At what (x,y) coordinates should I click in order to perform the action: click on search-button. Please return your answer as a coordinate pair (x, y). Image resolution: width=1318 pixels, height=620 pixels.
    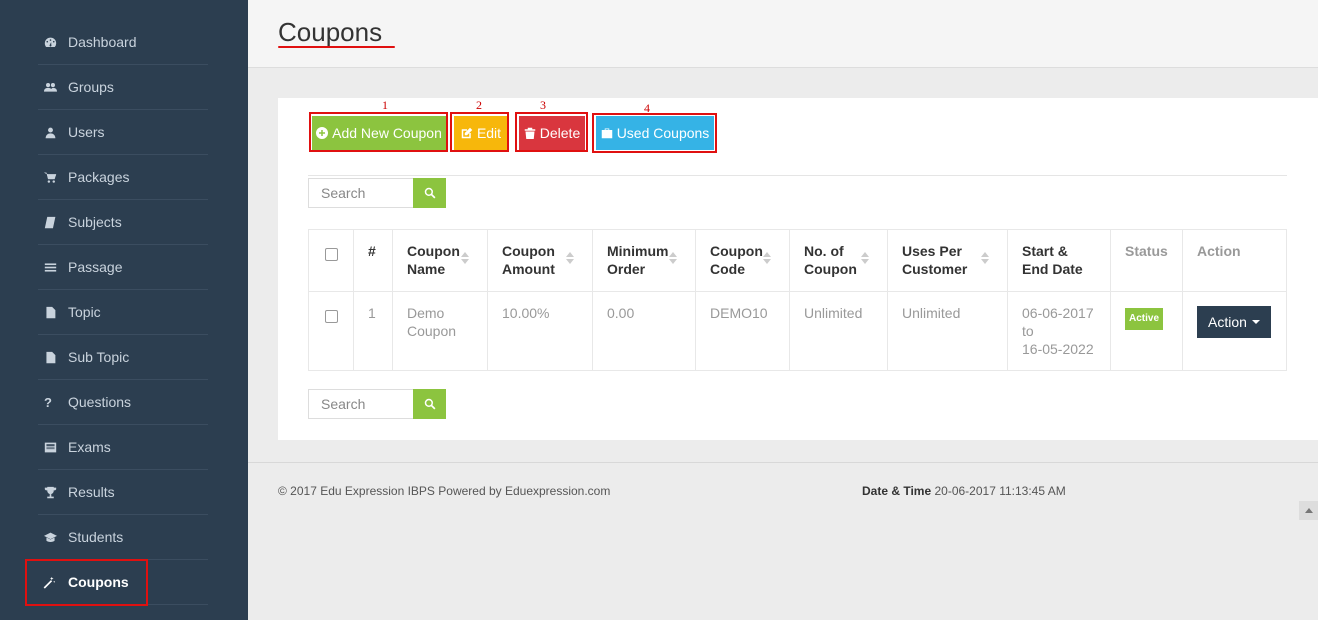
    Looking at the image, I should click on (429, 193).